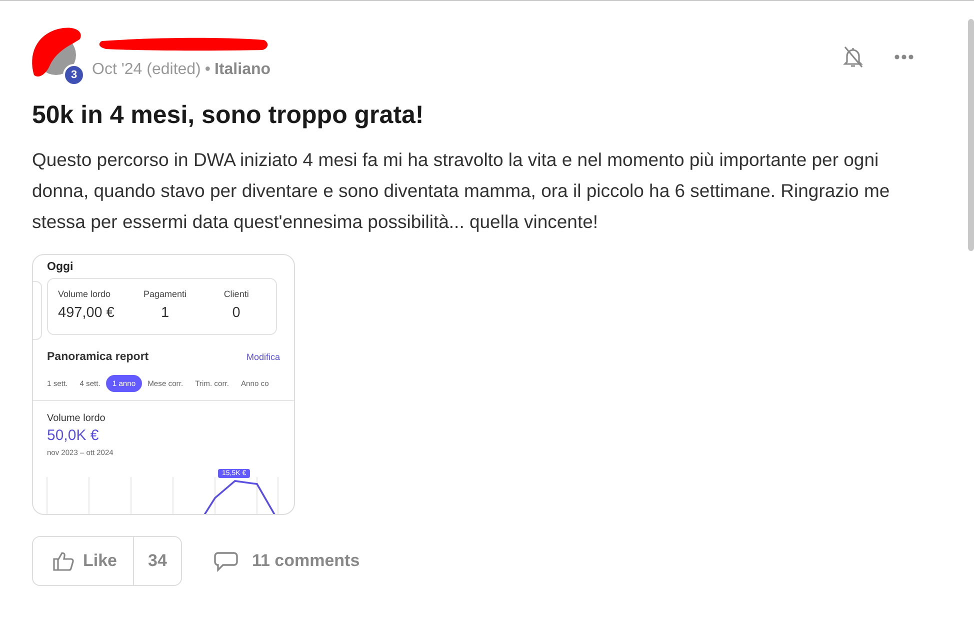 The width and height of the screenshot is (974, 622). I want to click on stat-label: Clienti, so click(236, 294).